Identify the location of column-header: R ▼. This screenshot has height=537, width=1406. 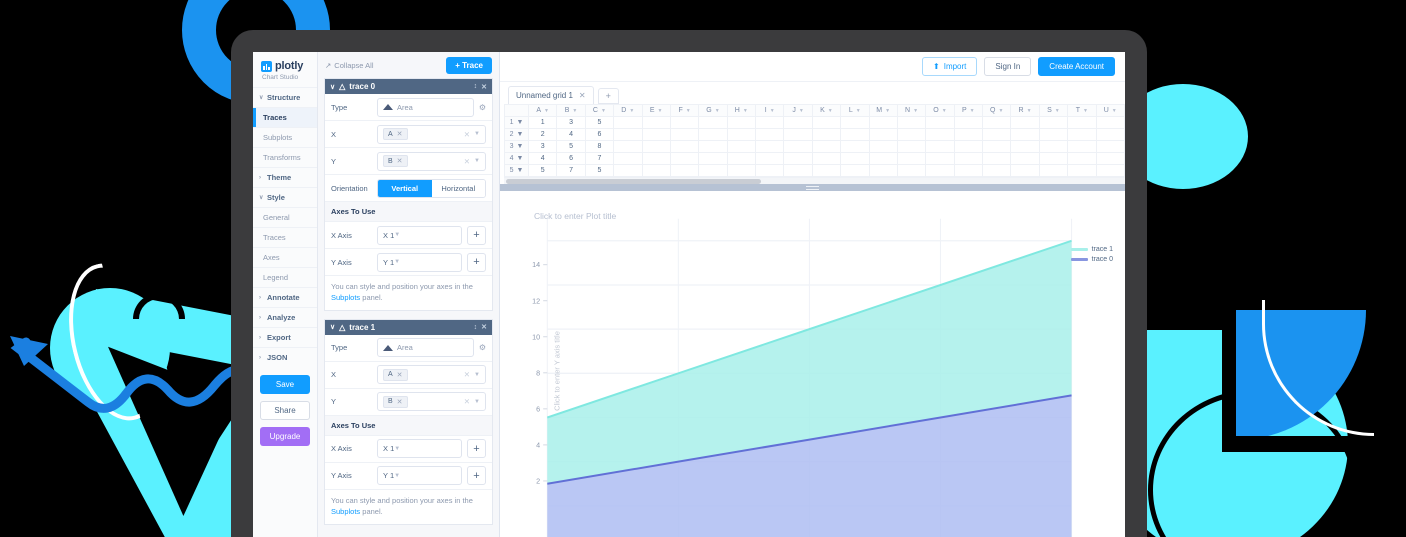
(1025, 110).